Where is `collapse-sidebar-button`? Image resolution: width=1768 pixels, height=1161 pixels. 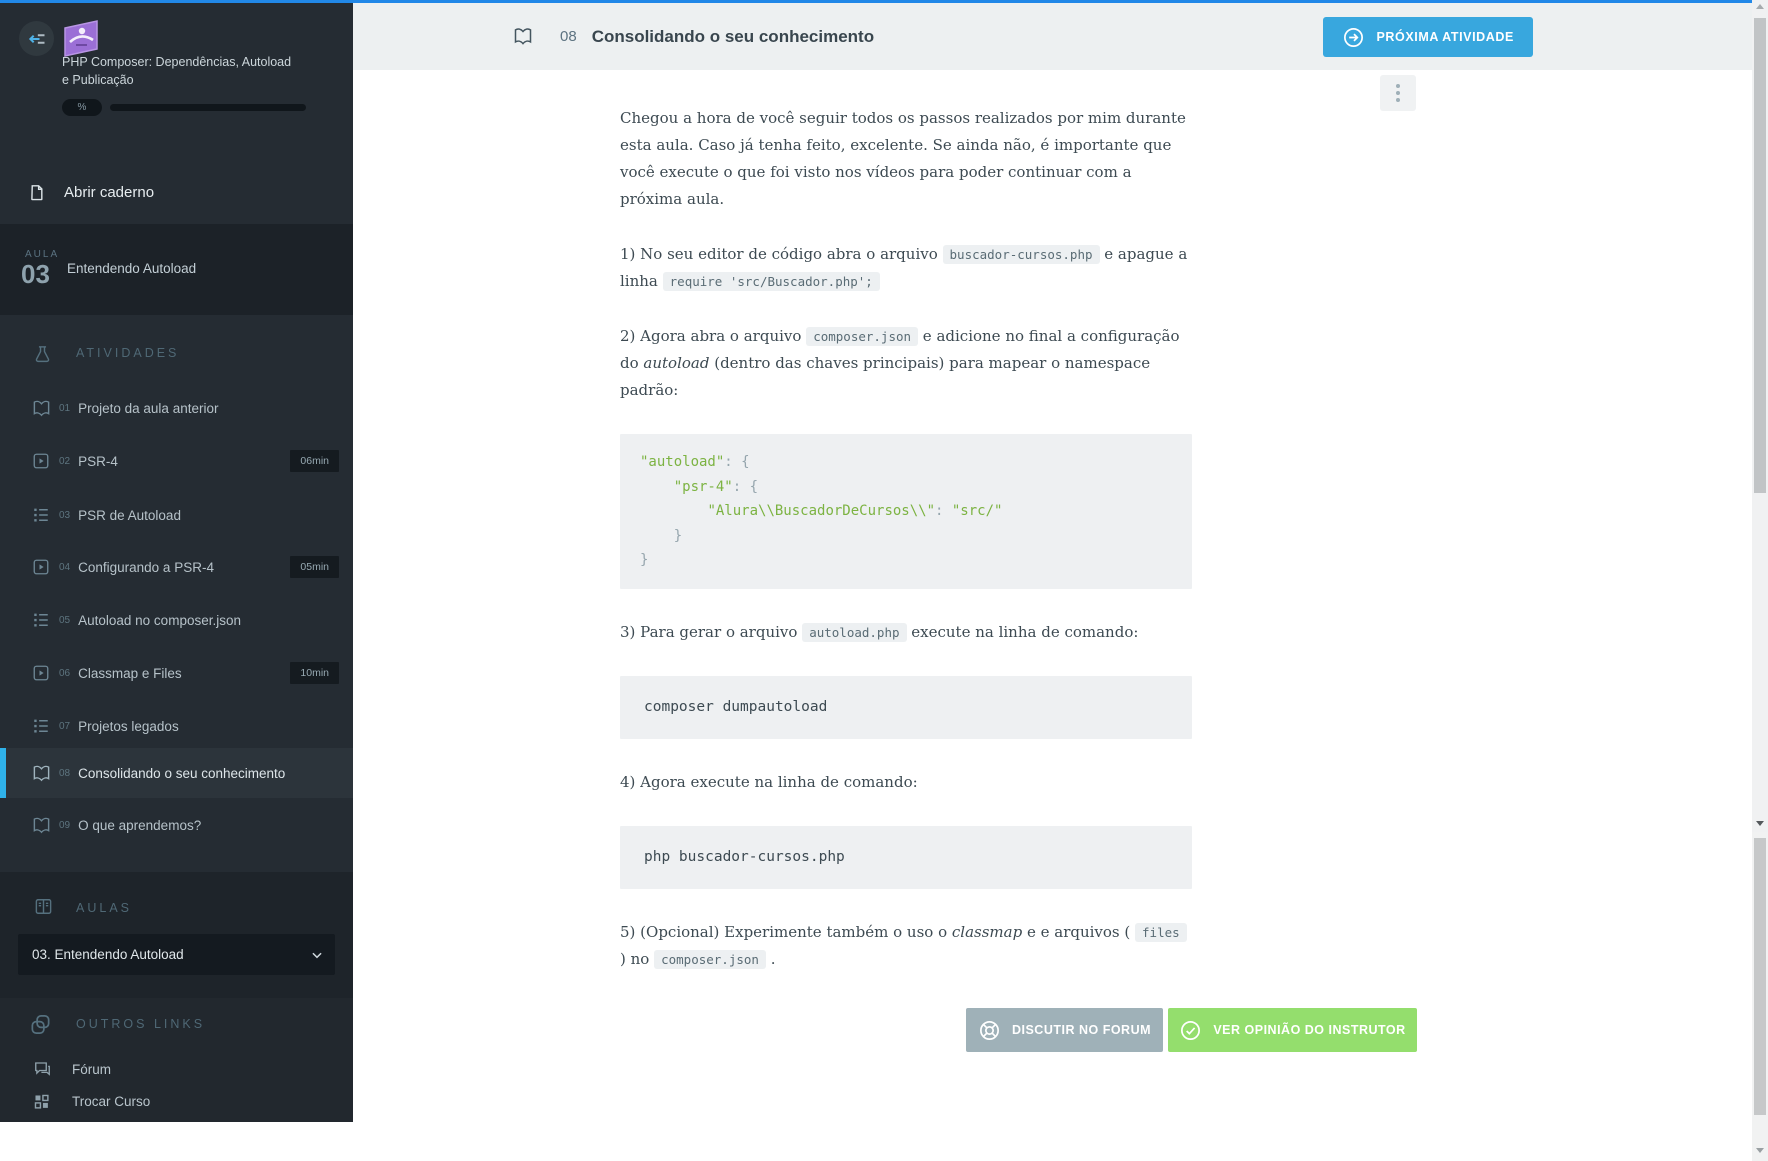 collapse-sidebar-button is located at coordinates (36, 38).